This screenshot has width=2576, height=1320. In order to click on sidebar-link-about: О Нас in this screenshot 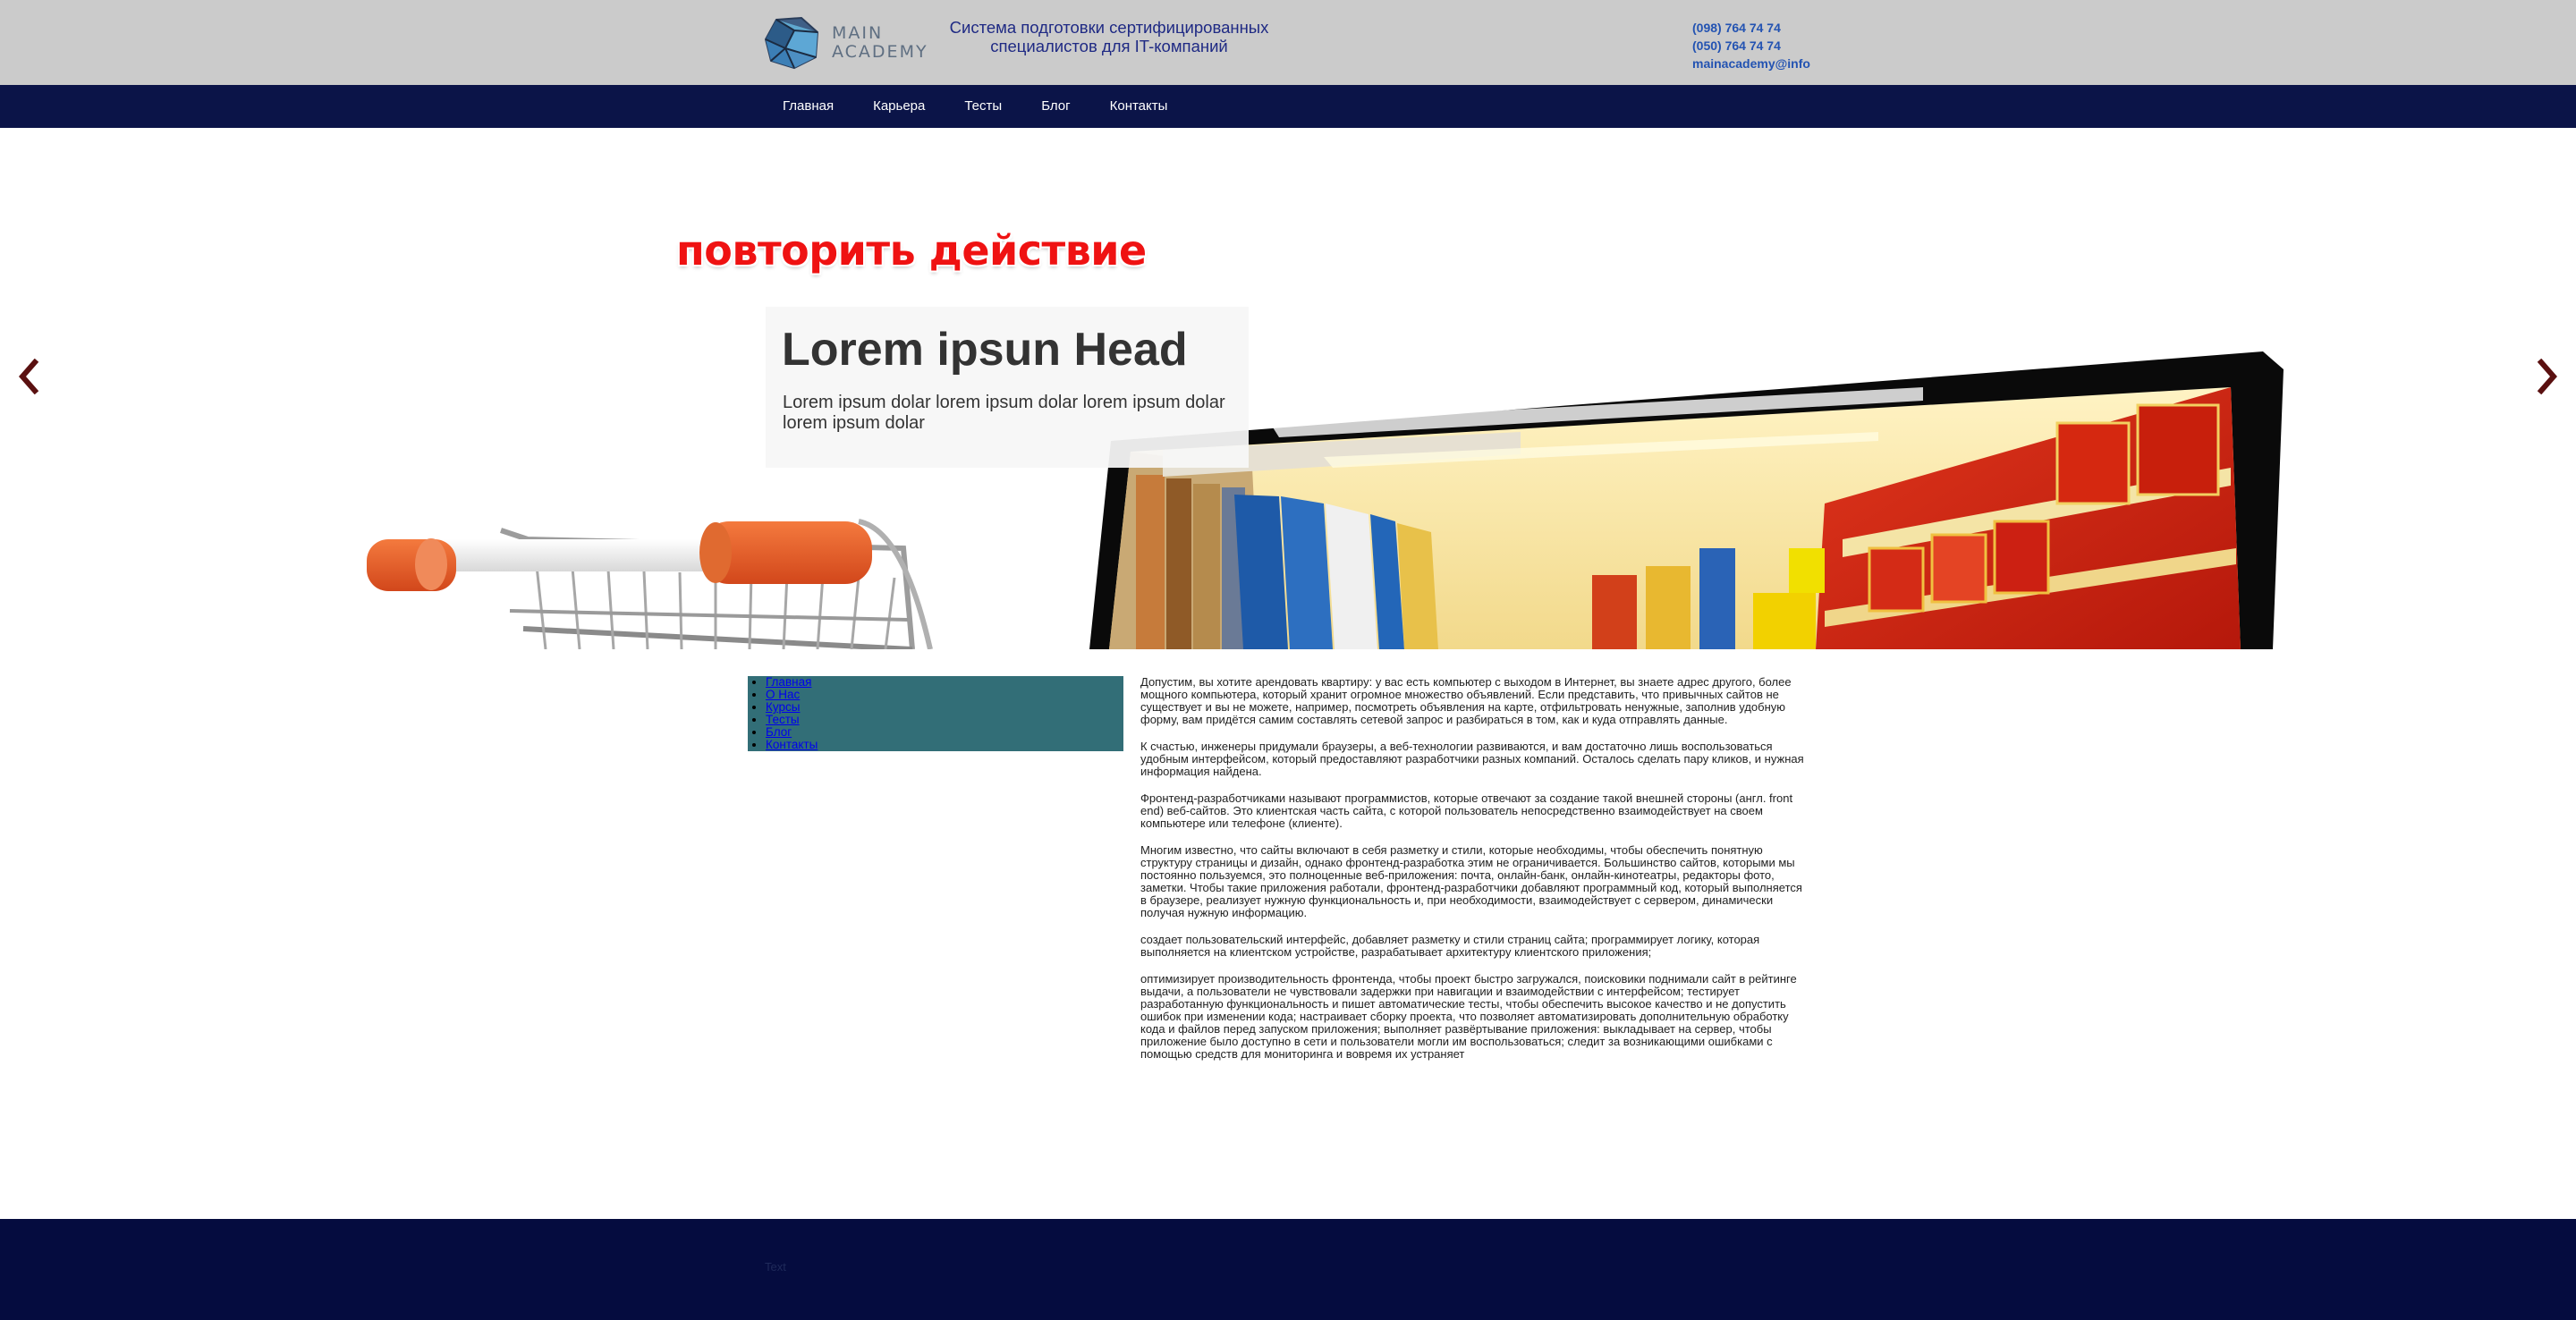, I will do `click(783, 694)`.